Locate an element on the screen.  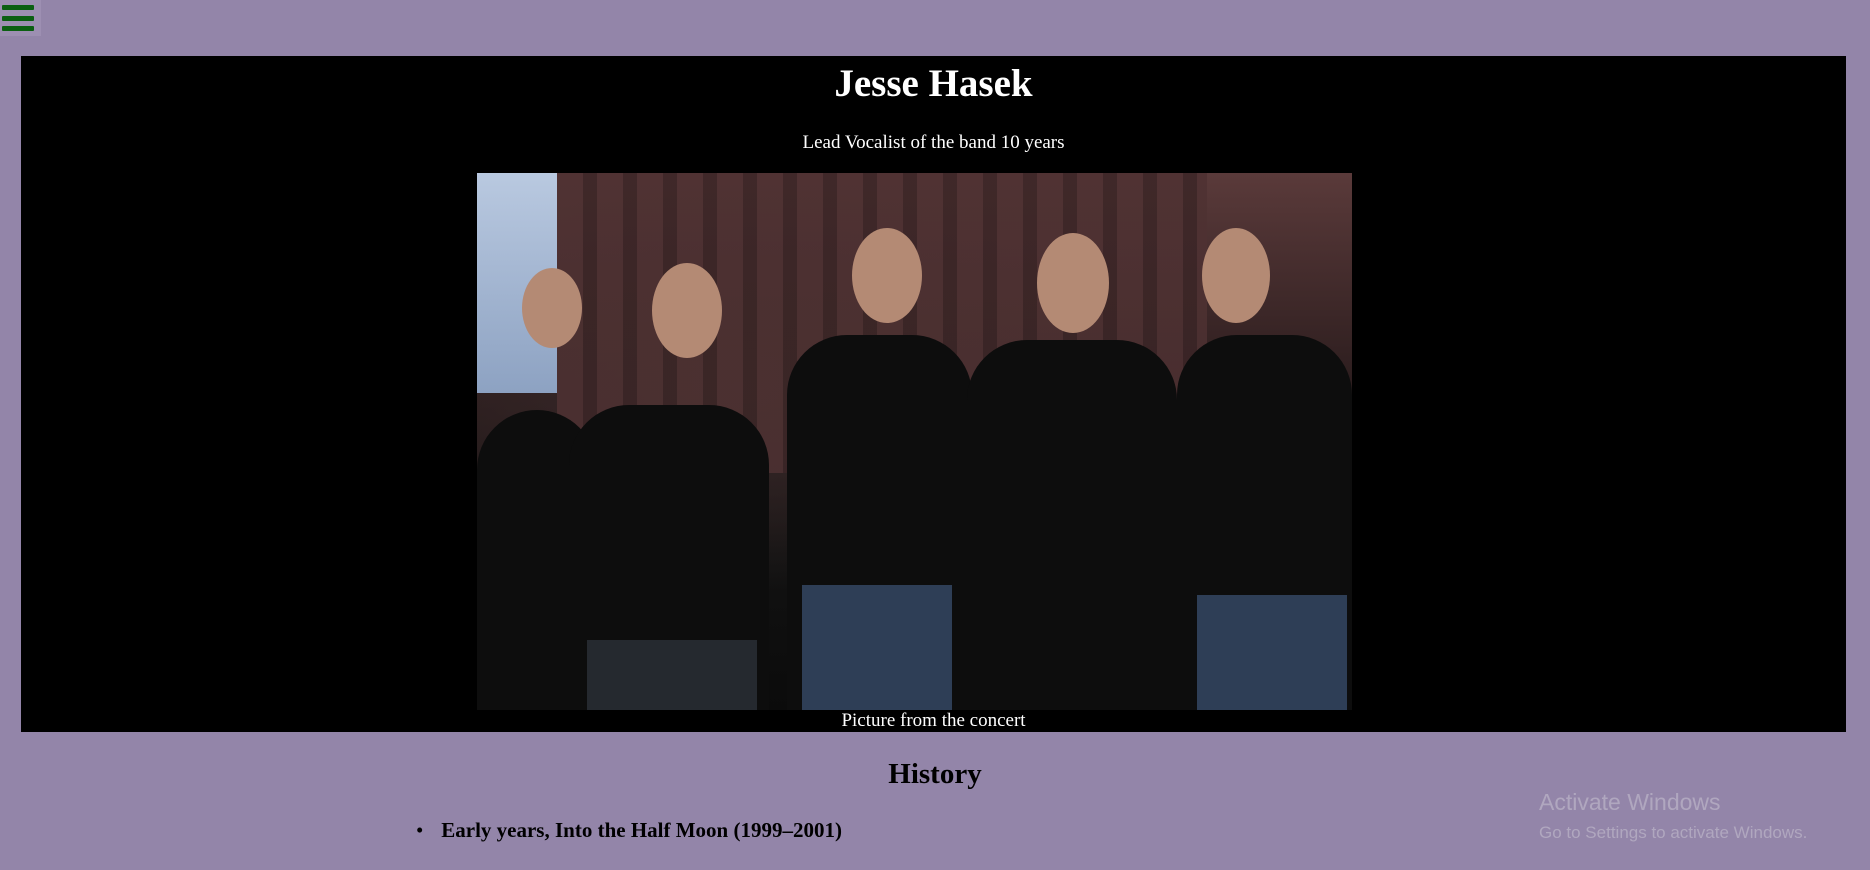
photo-caption: Picture from the concert is located at coordinates (933, 720).